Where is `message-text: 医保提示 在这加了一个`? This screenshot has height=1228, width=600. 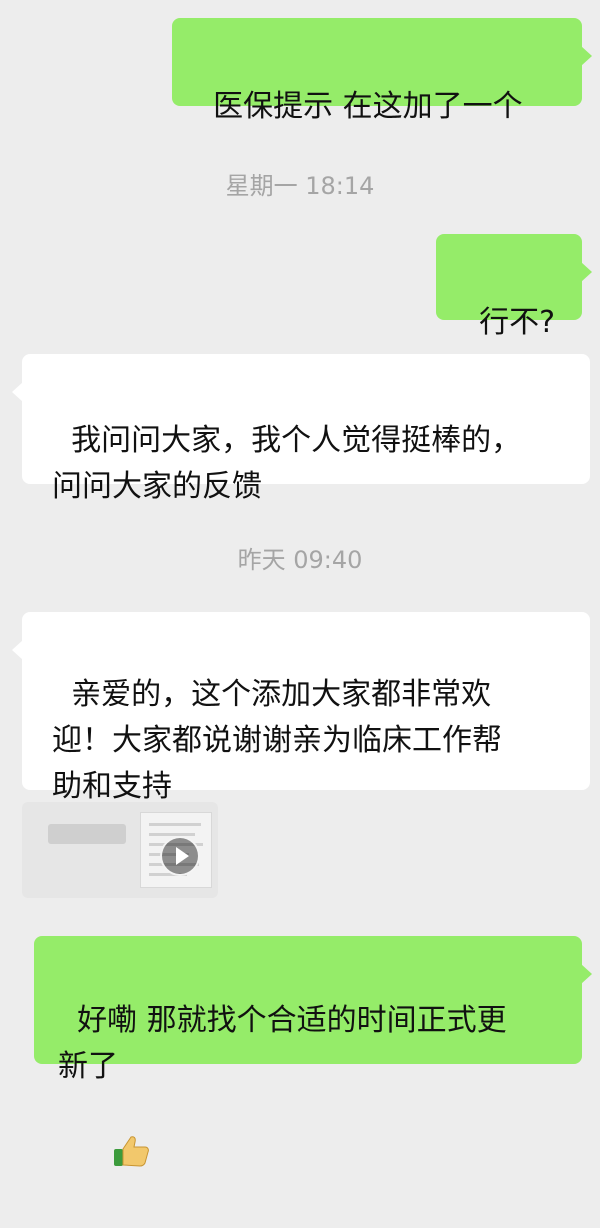 message-text: 医保提示 在这加了一个 is located at coordinates (368, 106).